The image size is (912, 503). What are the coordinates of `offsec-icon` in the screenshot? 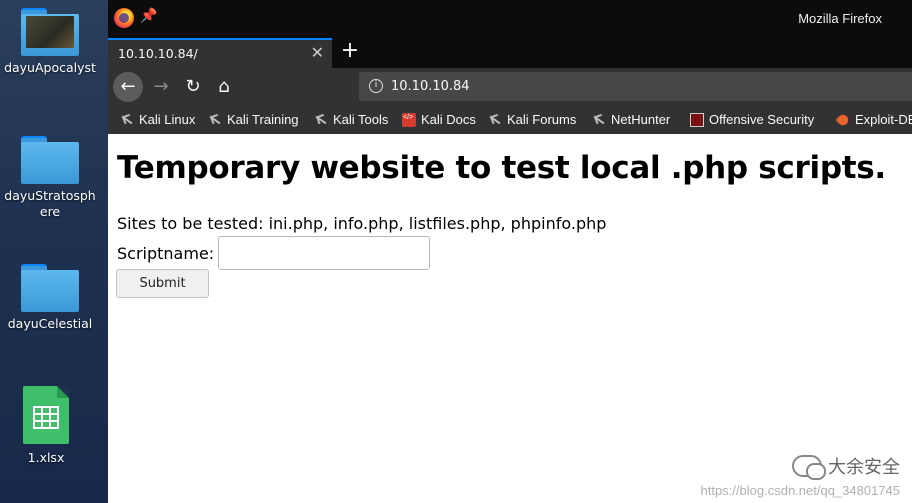 It's located at (697, 119).